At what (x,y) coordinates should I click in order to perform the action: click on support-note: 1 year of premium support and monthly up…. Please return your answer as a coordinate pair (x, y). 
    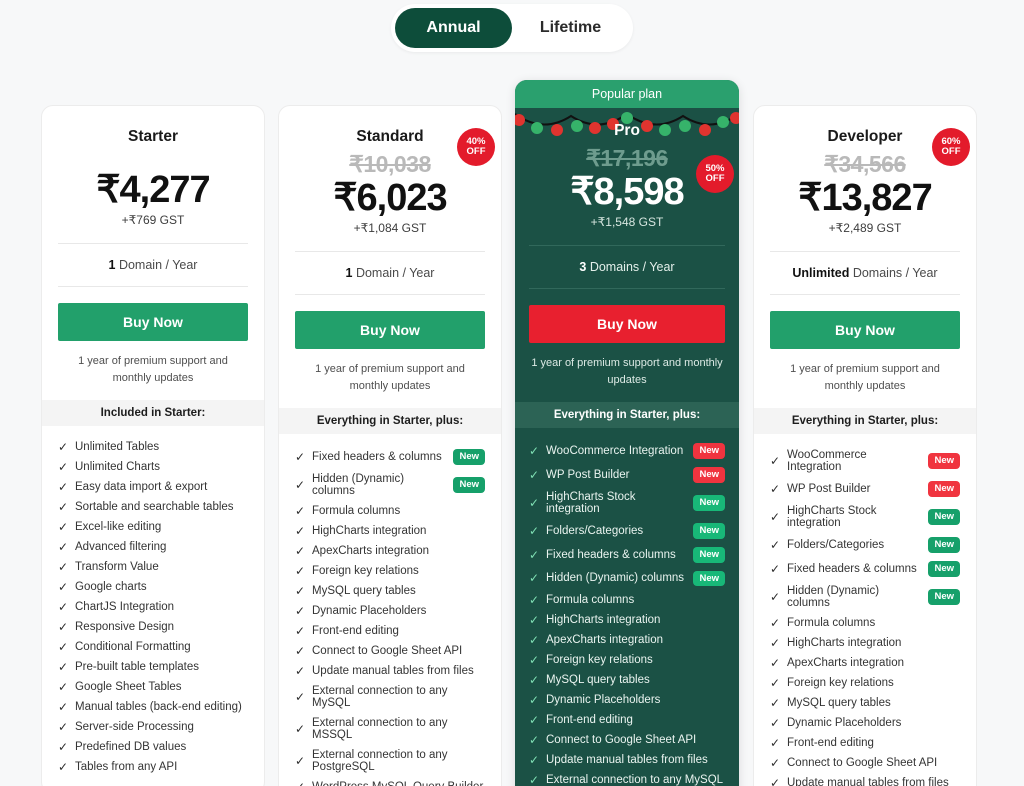
    Looking at the image, I should click on (627, 371).